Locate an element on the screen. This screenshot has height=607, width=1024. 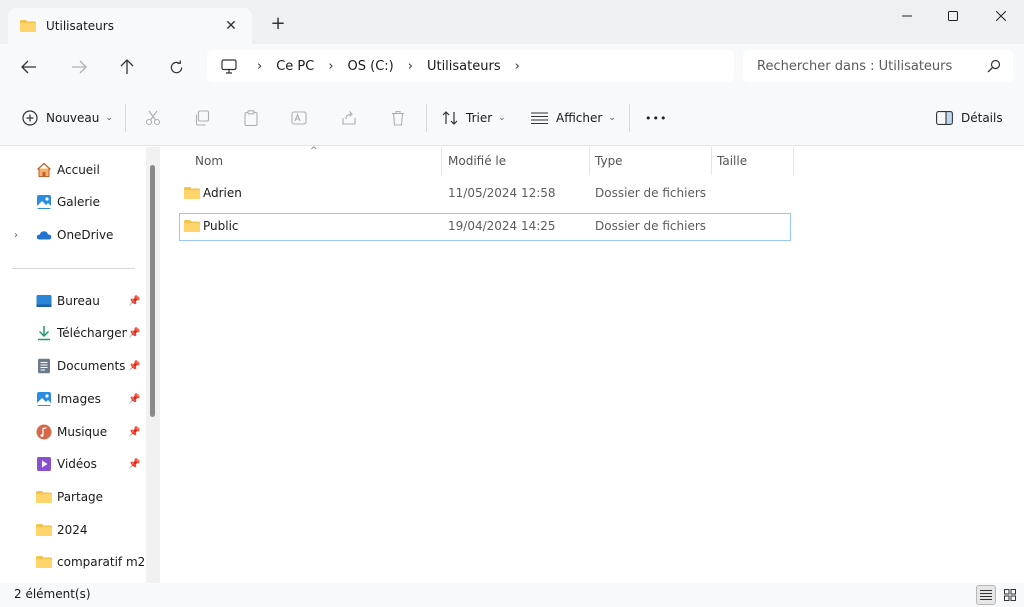
breadcrumb-users: Utilisateurs is located at coordinates (464, 66).